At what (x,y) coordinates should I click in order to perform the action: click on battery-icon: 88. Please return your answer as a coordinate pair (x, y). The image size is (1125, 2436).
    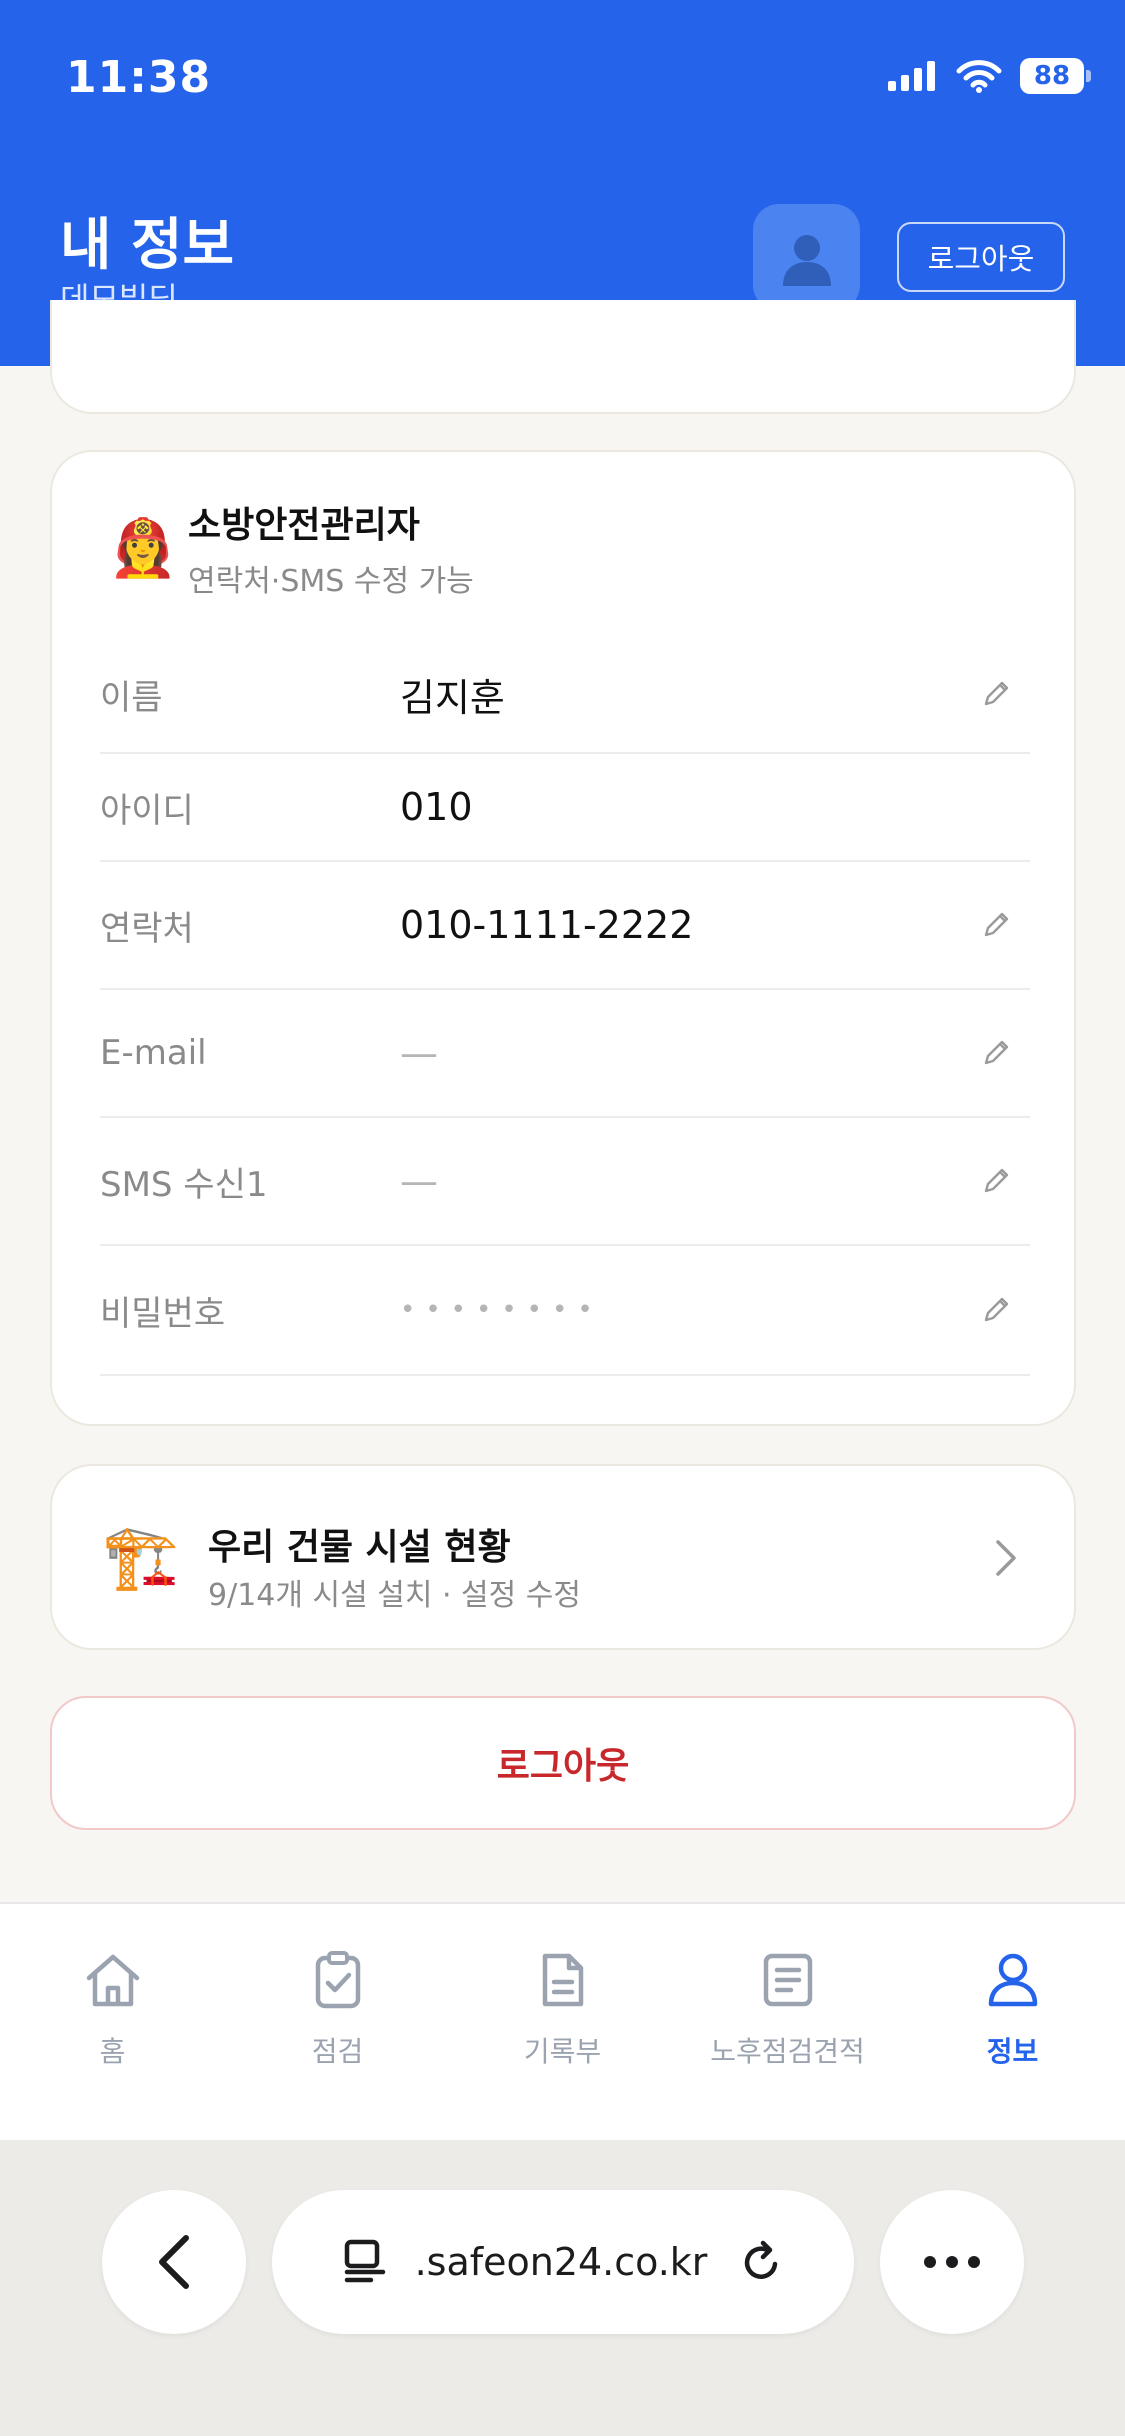
    Looking at the image, I should click on (1055, 76).